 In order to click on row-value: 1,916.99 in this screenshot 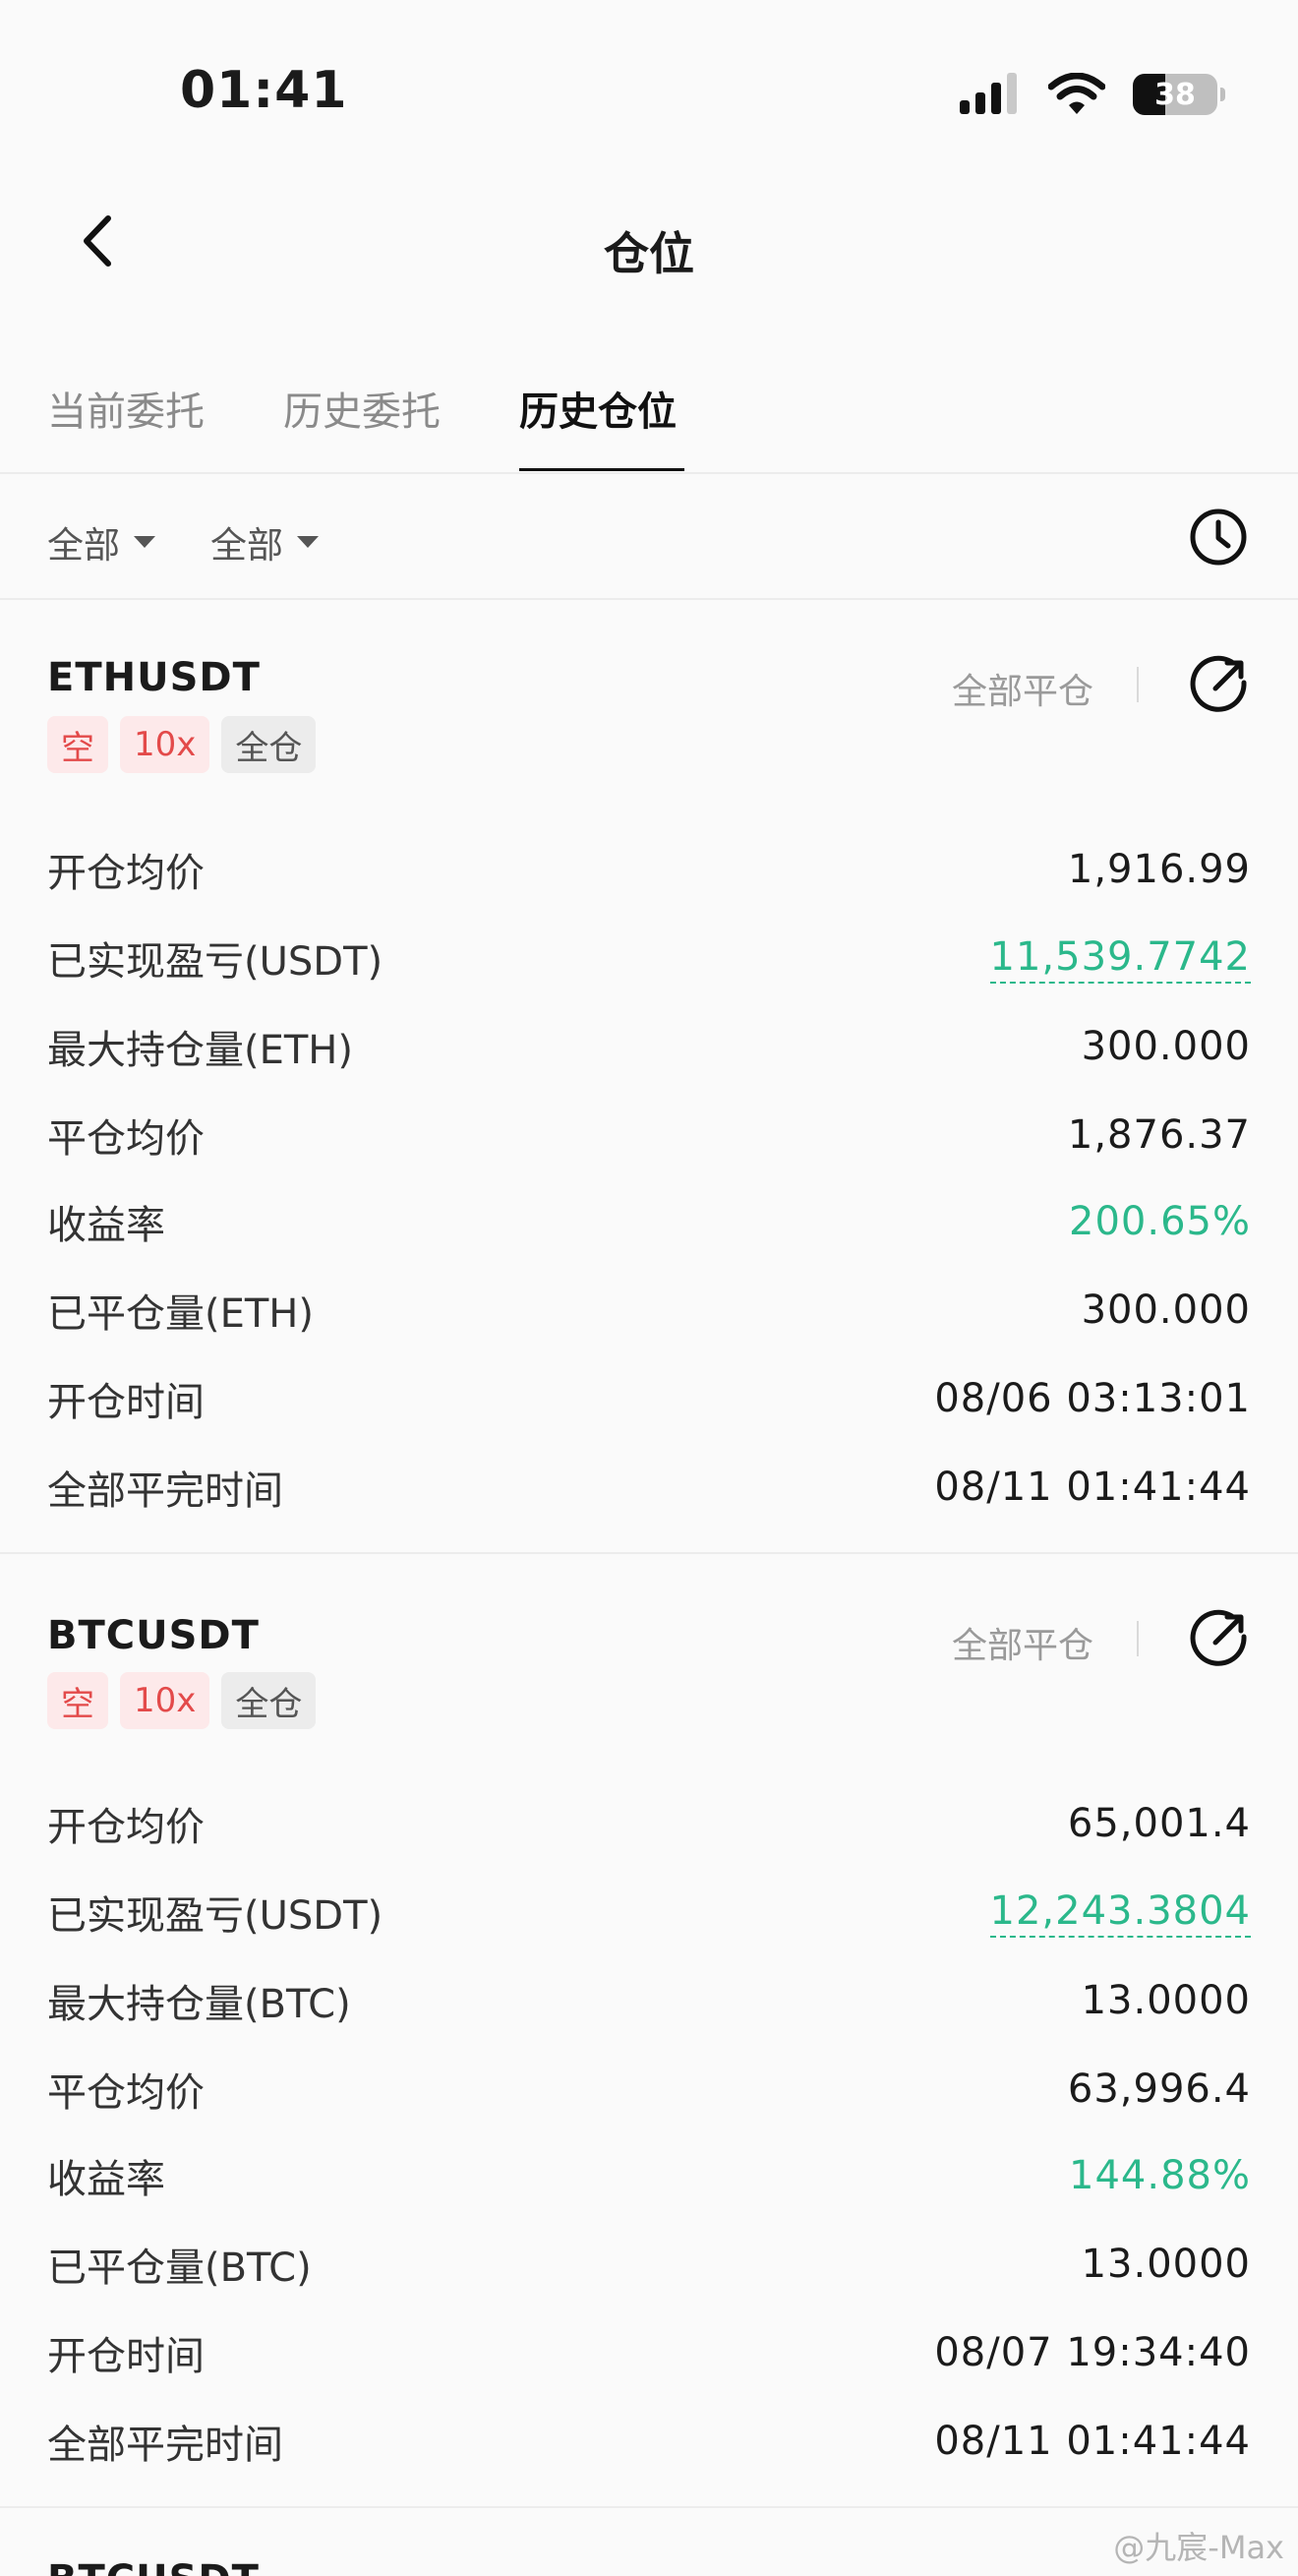, I will do `click(1159, 869)`.